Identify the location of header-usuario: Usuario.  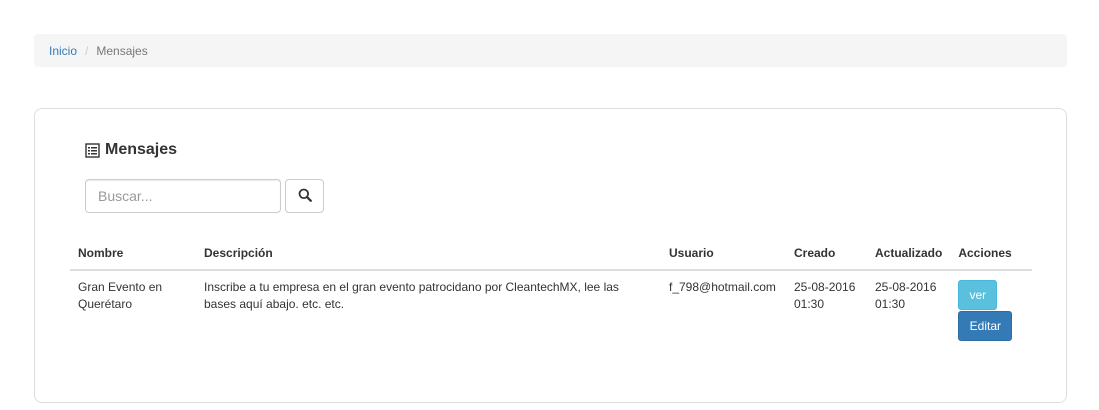
(723, 253).